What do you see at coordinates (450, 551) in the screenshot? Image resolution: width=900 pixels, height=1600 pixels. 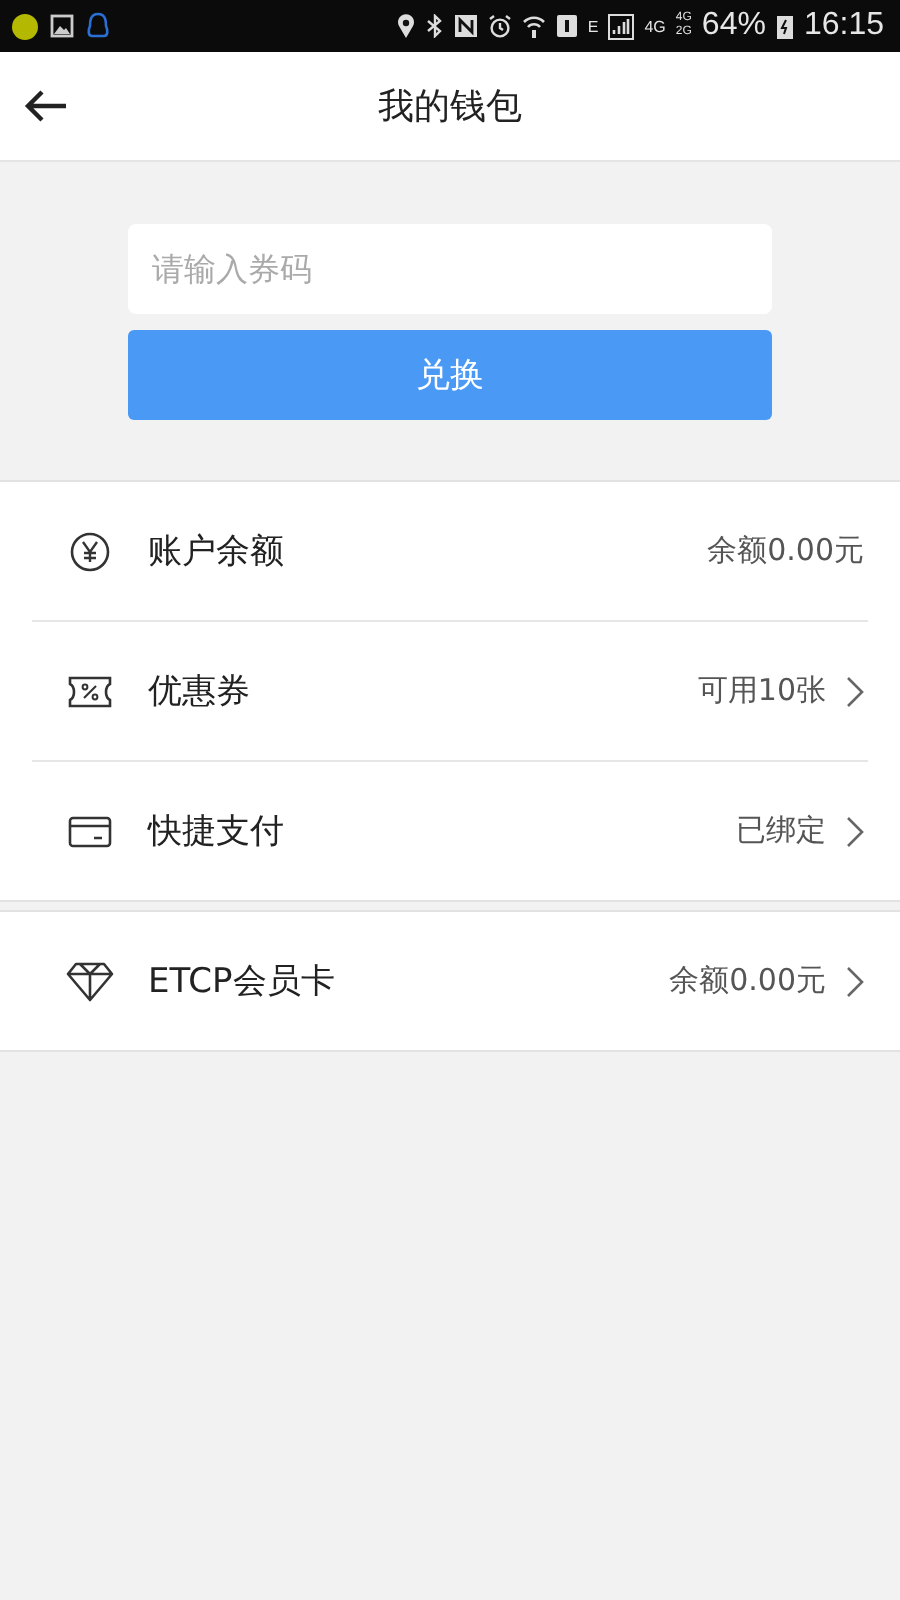 I see `menu-row: 账户余额 余额0.00元` at bounding box center [450, 551].